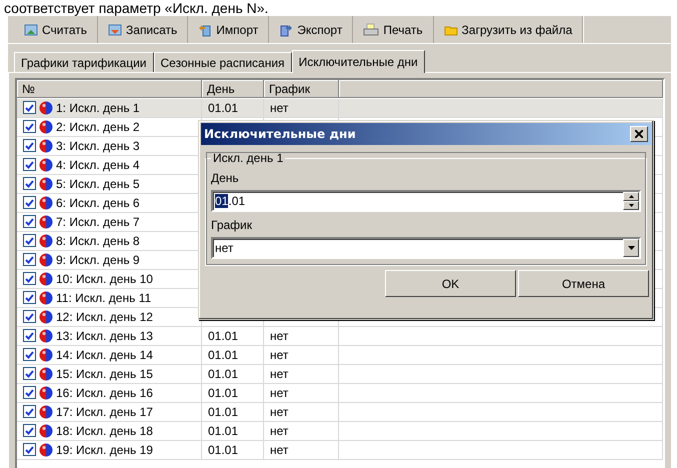 Image resolution: width=677 pixels, height=468 pixels. Describe the element at coordinates (340, 108) in the screenshot. I see `table-row: 1: Искл. день 1 01.01 нет` at that location.